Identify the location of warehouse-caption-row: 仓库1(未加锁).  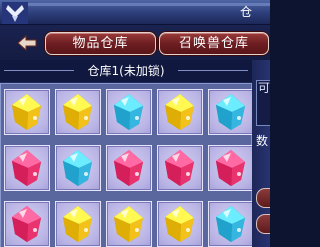
(126, 71).